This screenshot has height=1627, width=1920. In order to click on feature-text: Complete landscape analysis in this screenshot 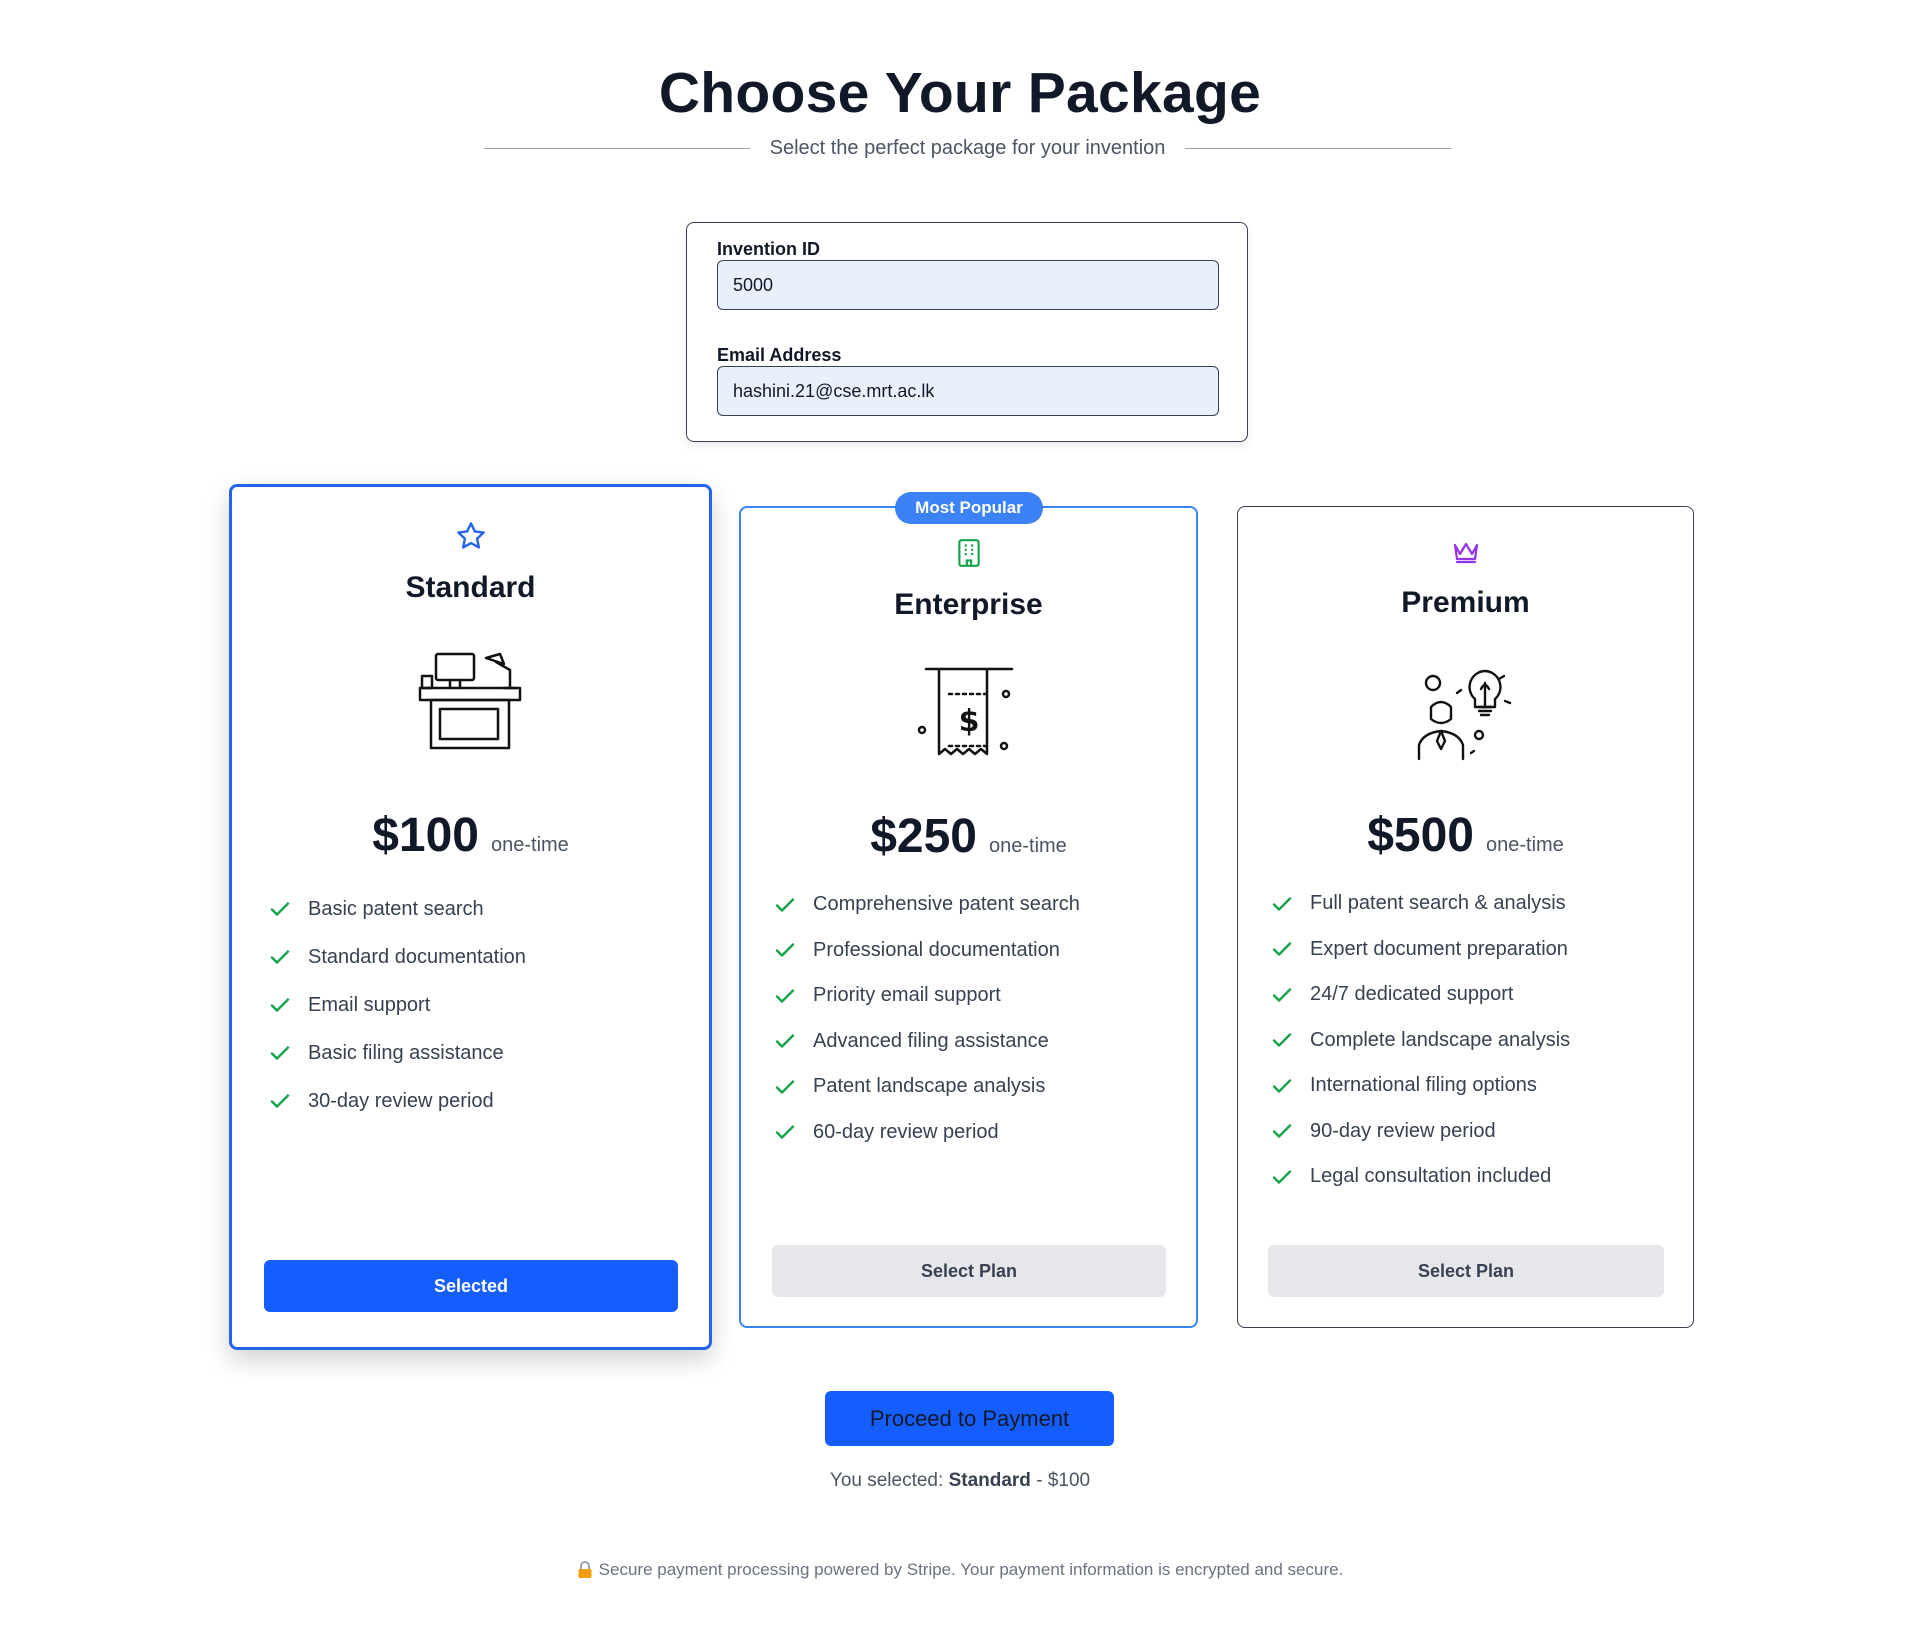, I will do `click(1440, 1039)`.